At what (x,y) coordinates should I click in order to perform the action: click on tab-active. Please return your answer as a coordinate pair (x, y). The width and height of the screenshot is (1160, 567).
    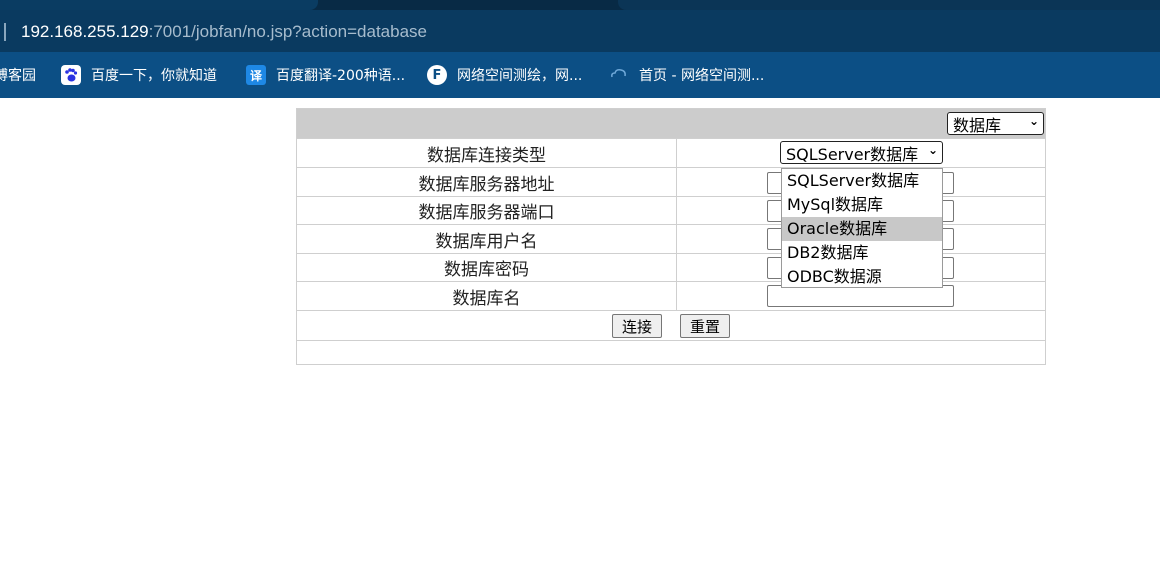
    Looking at the image, I should click on (159, 5).